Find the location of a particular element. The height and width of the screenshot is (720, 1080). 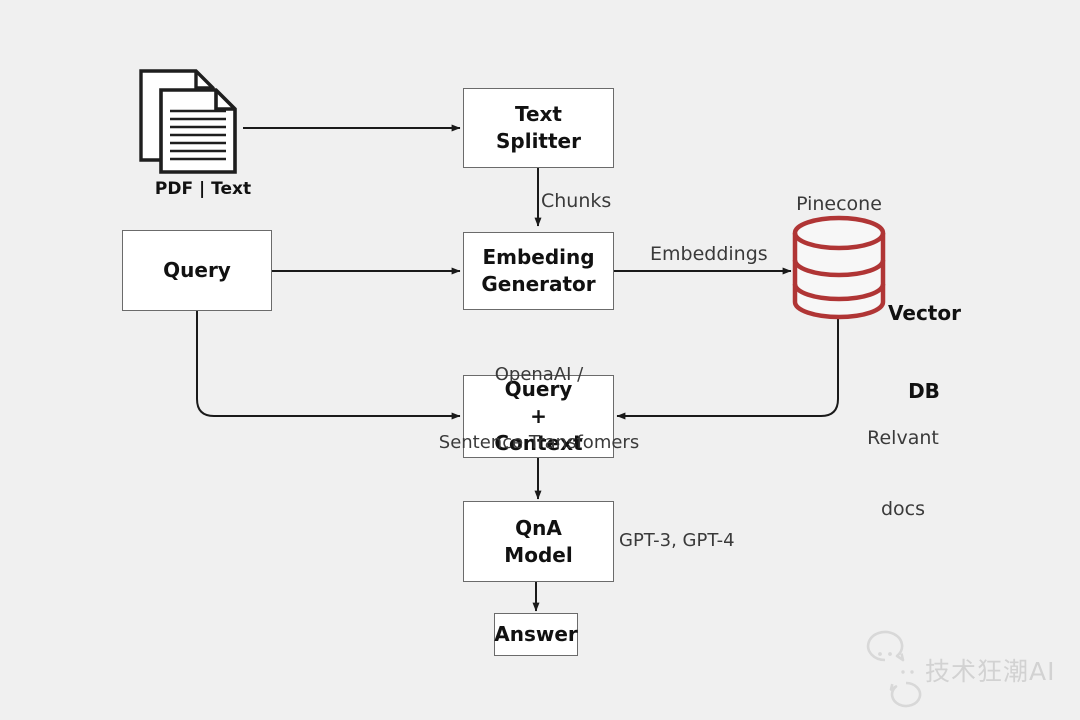

text-splitter-line-1: Text is located at coordinates (538, 114).